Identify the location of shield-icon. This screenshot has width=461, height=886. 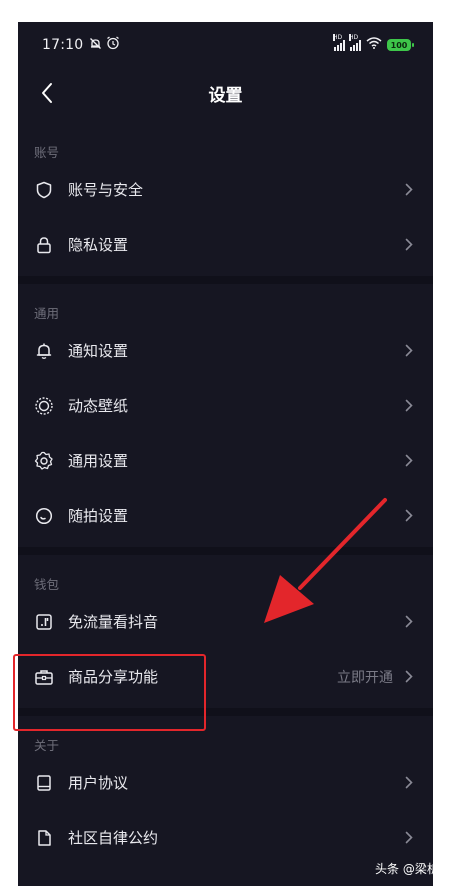
(44, 190).